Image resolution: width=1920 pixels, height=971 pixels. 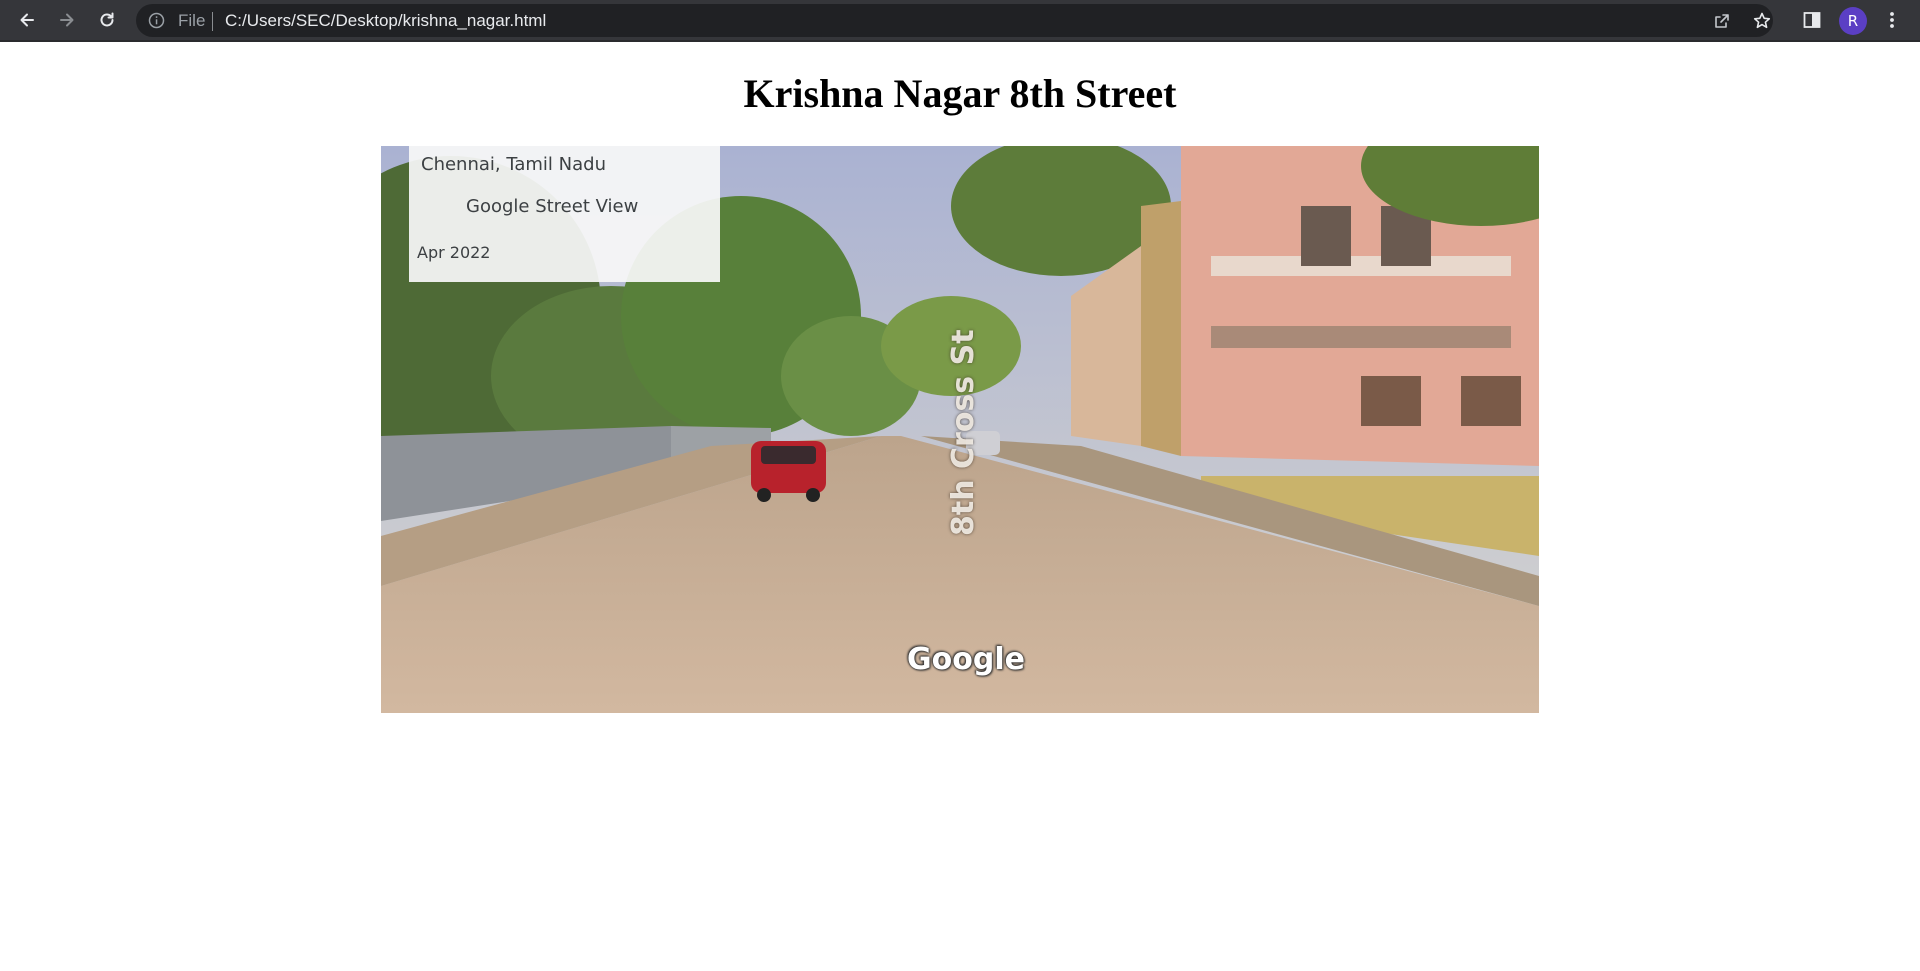 I want to click on side-panel-icon, so click(x=1812, y=20).